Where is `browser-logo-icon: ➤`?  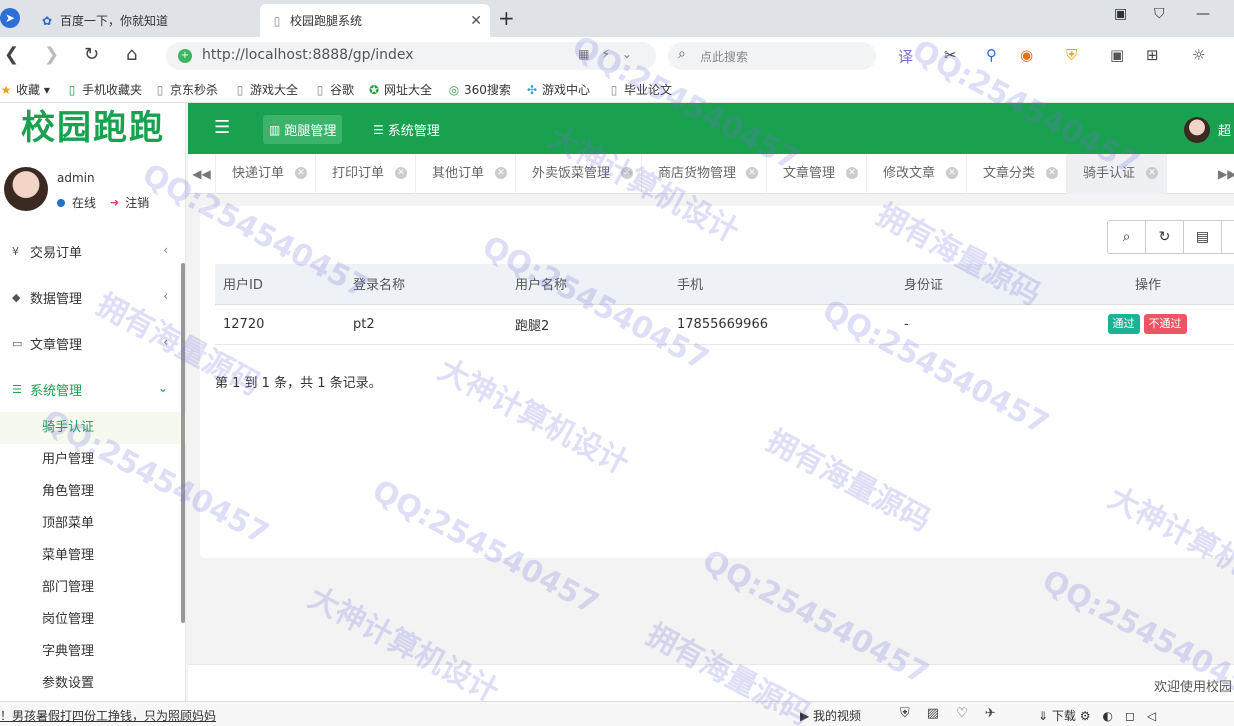 browser-logo-icon: ➤ is located at coordinates (10, 18).